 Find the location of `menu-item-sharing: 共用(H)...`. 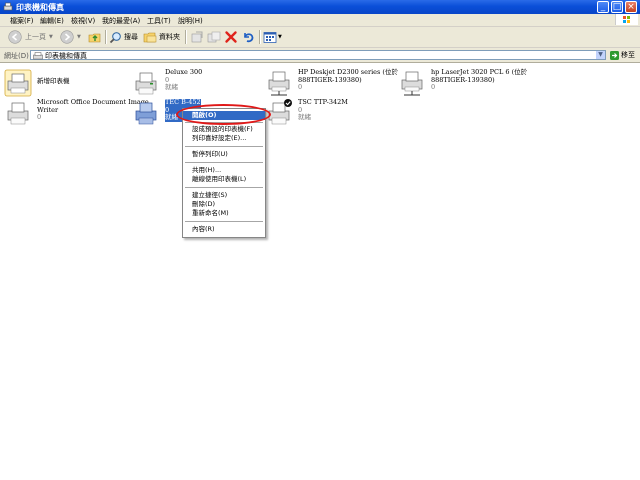

menu-item-sharing: 共用(H)... is located at coordinates (224, 170).